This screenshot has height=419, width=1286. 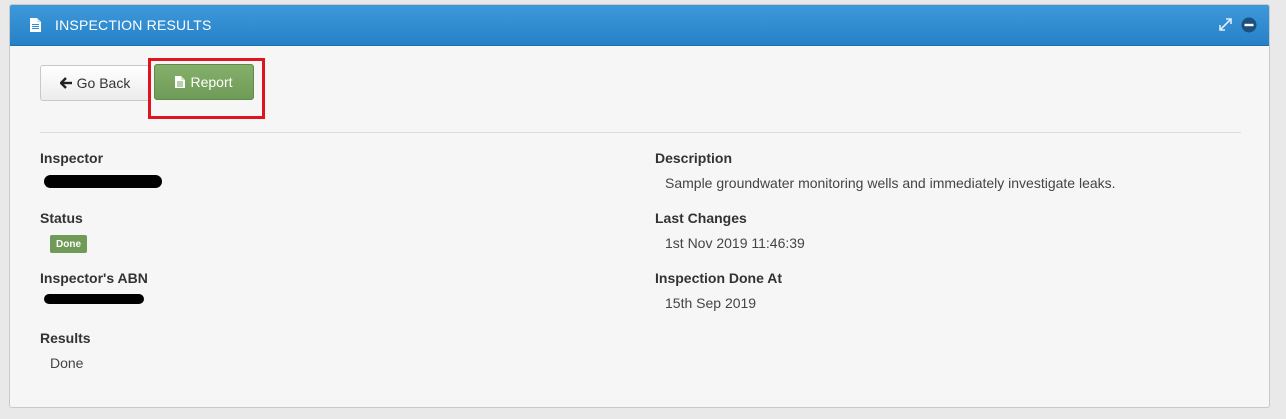 I want to click on expand-icon, so click(x=1225, y=24).